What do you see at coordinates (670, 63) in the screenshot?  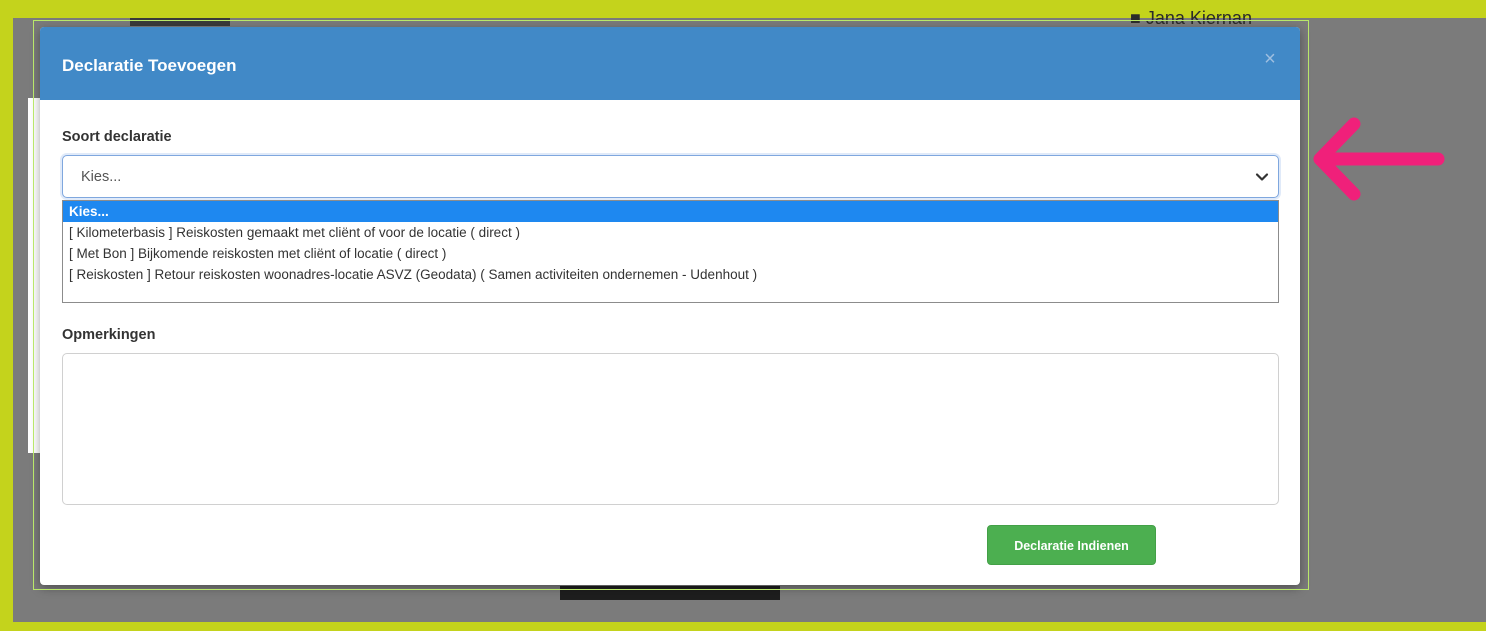 I see `modal-header: Declaratie Toevoegen ×` at bounding box center [670, 63].